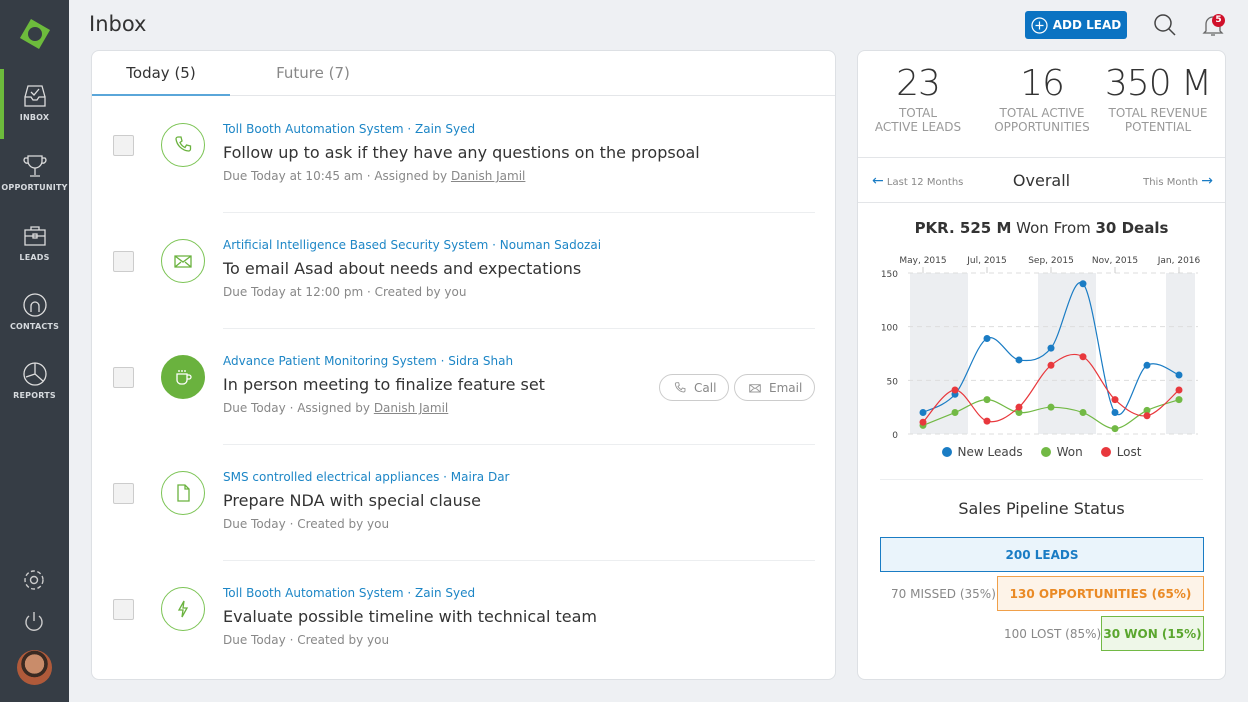  I want to click on power-icon, so click(34, 622).